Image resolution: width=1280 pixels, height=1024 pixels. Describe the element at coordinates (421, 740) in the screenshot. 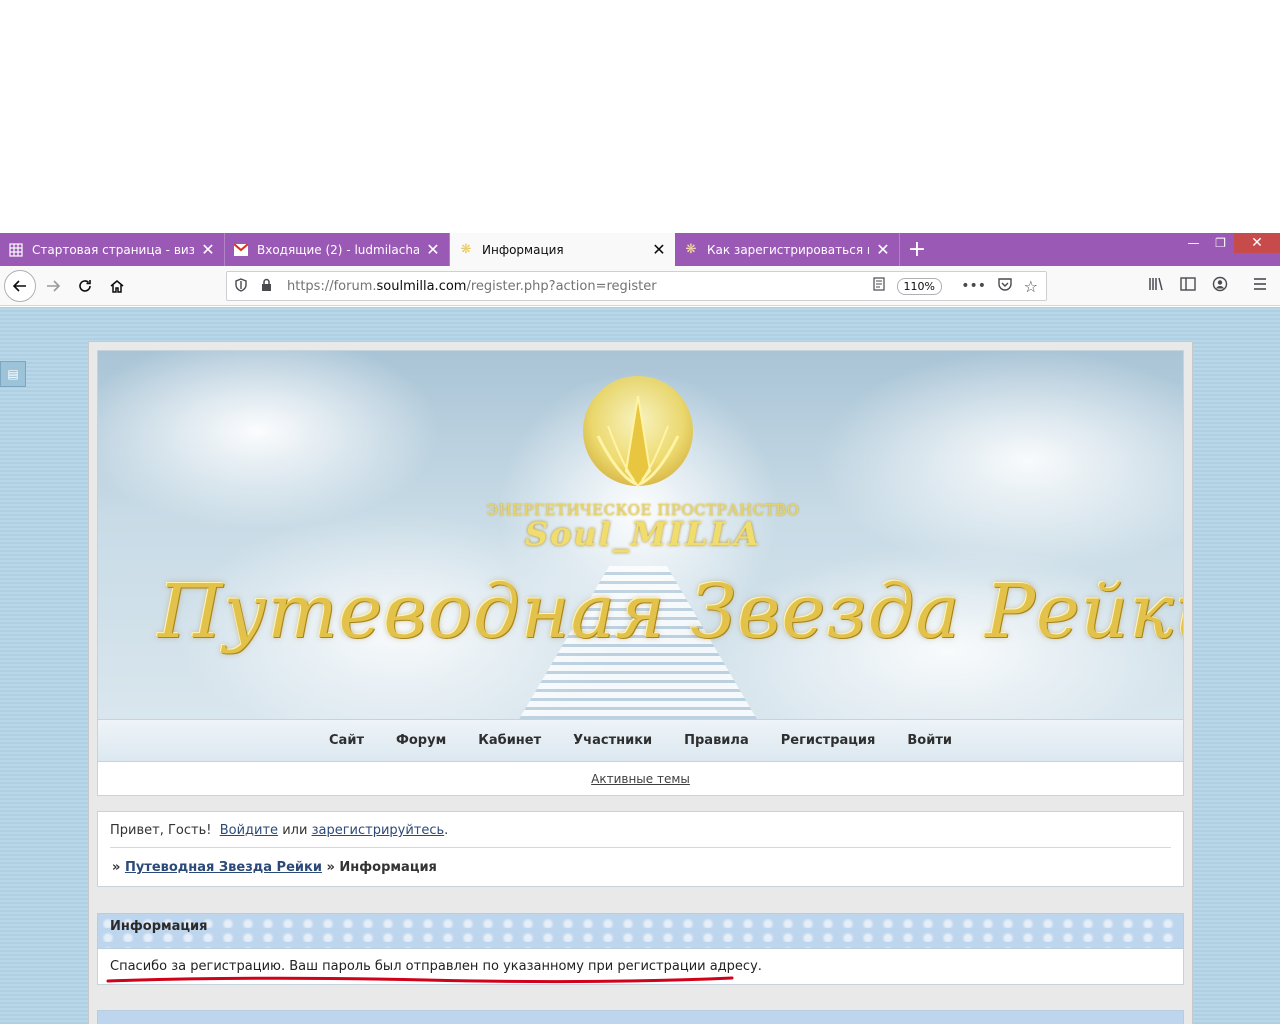

I see `menu-item-forum: Форум` at that location.